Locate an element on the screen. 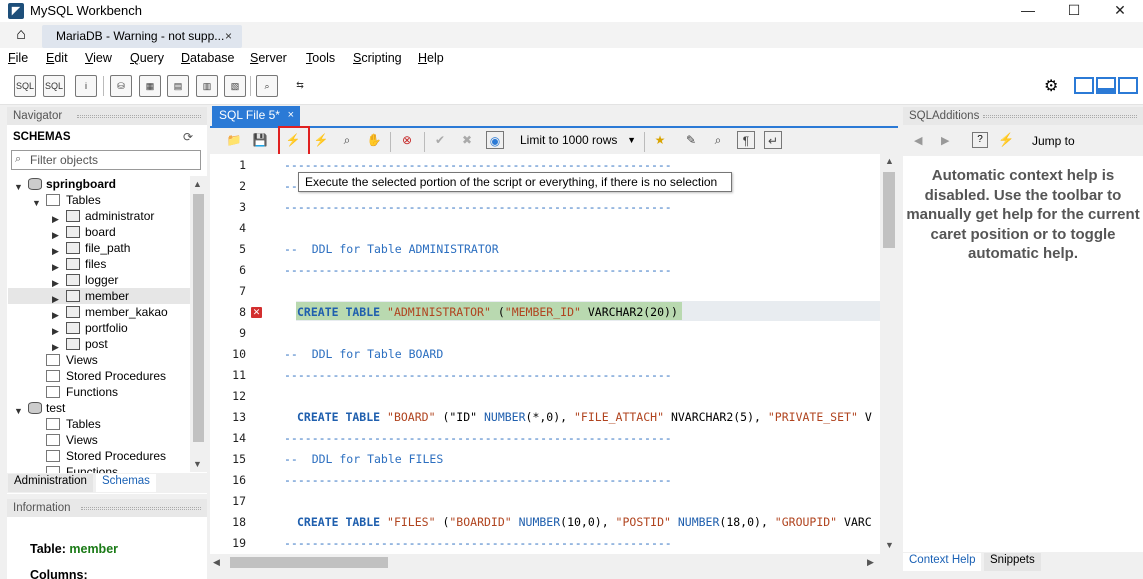  gear-icon: ⚙ is located at coordinates (1051, 86).